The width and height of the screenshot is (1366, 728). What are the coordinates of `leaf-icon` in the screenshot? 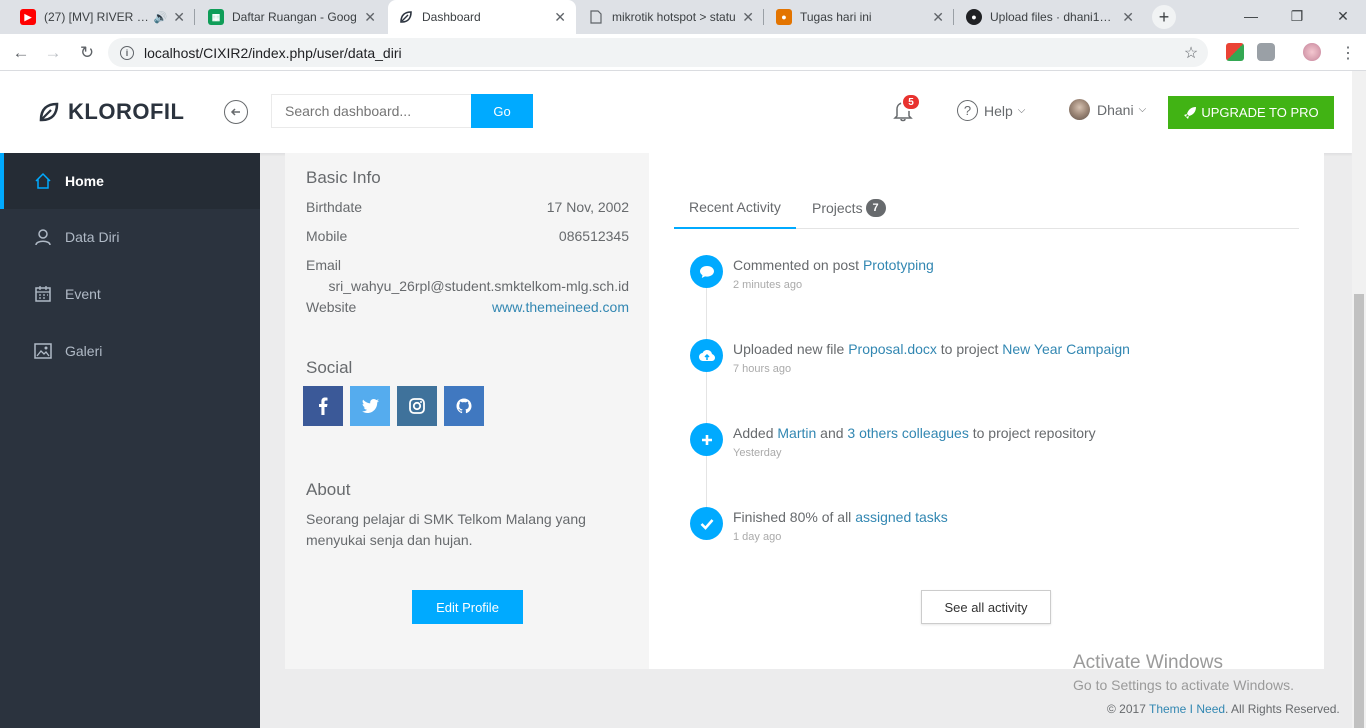 It's located at (406, 17).